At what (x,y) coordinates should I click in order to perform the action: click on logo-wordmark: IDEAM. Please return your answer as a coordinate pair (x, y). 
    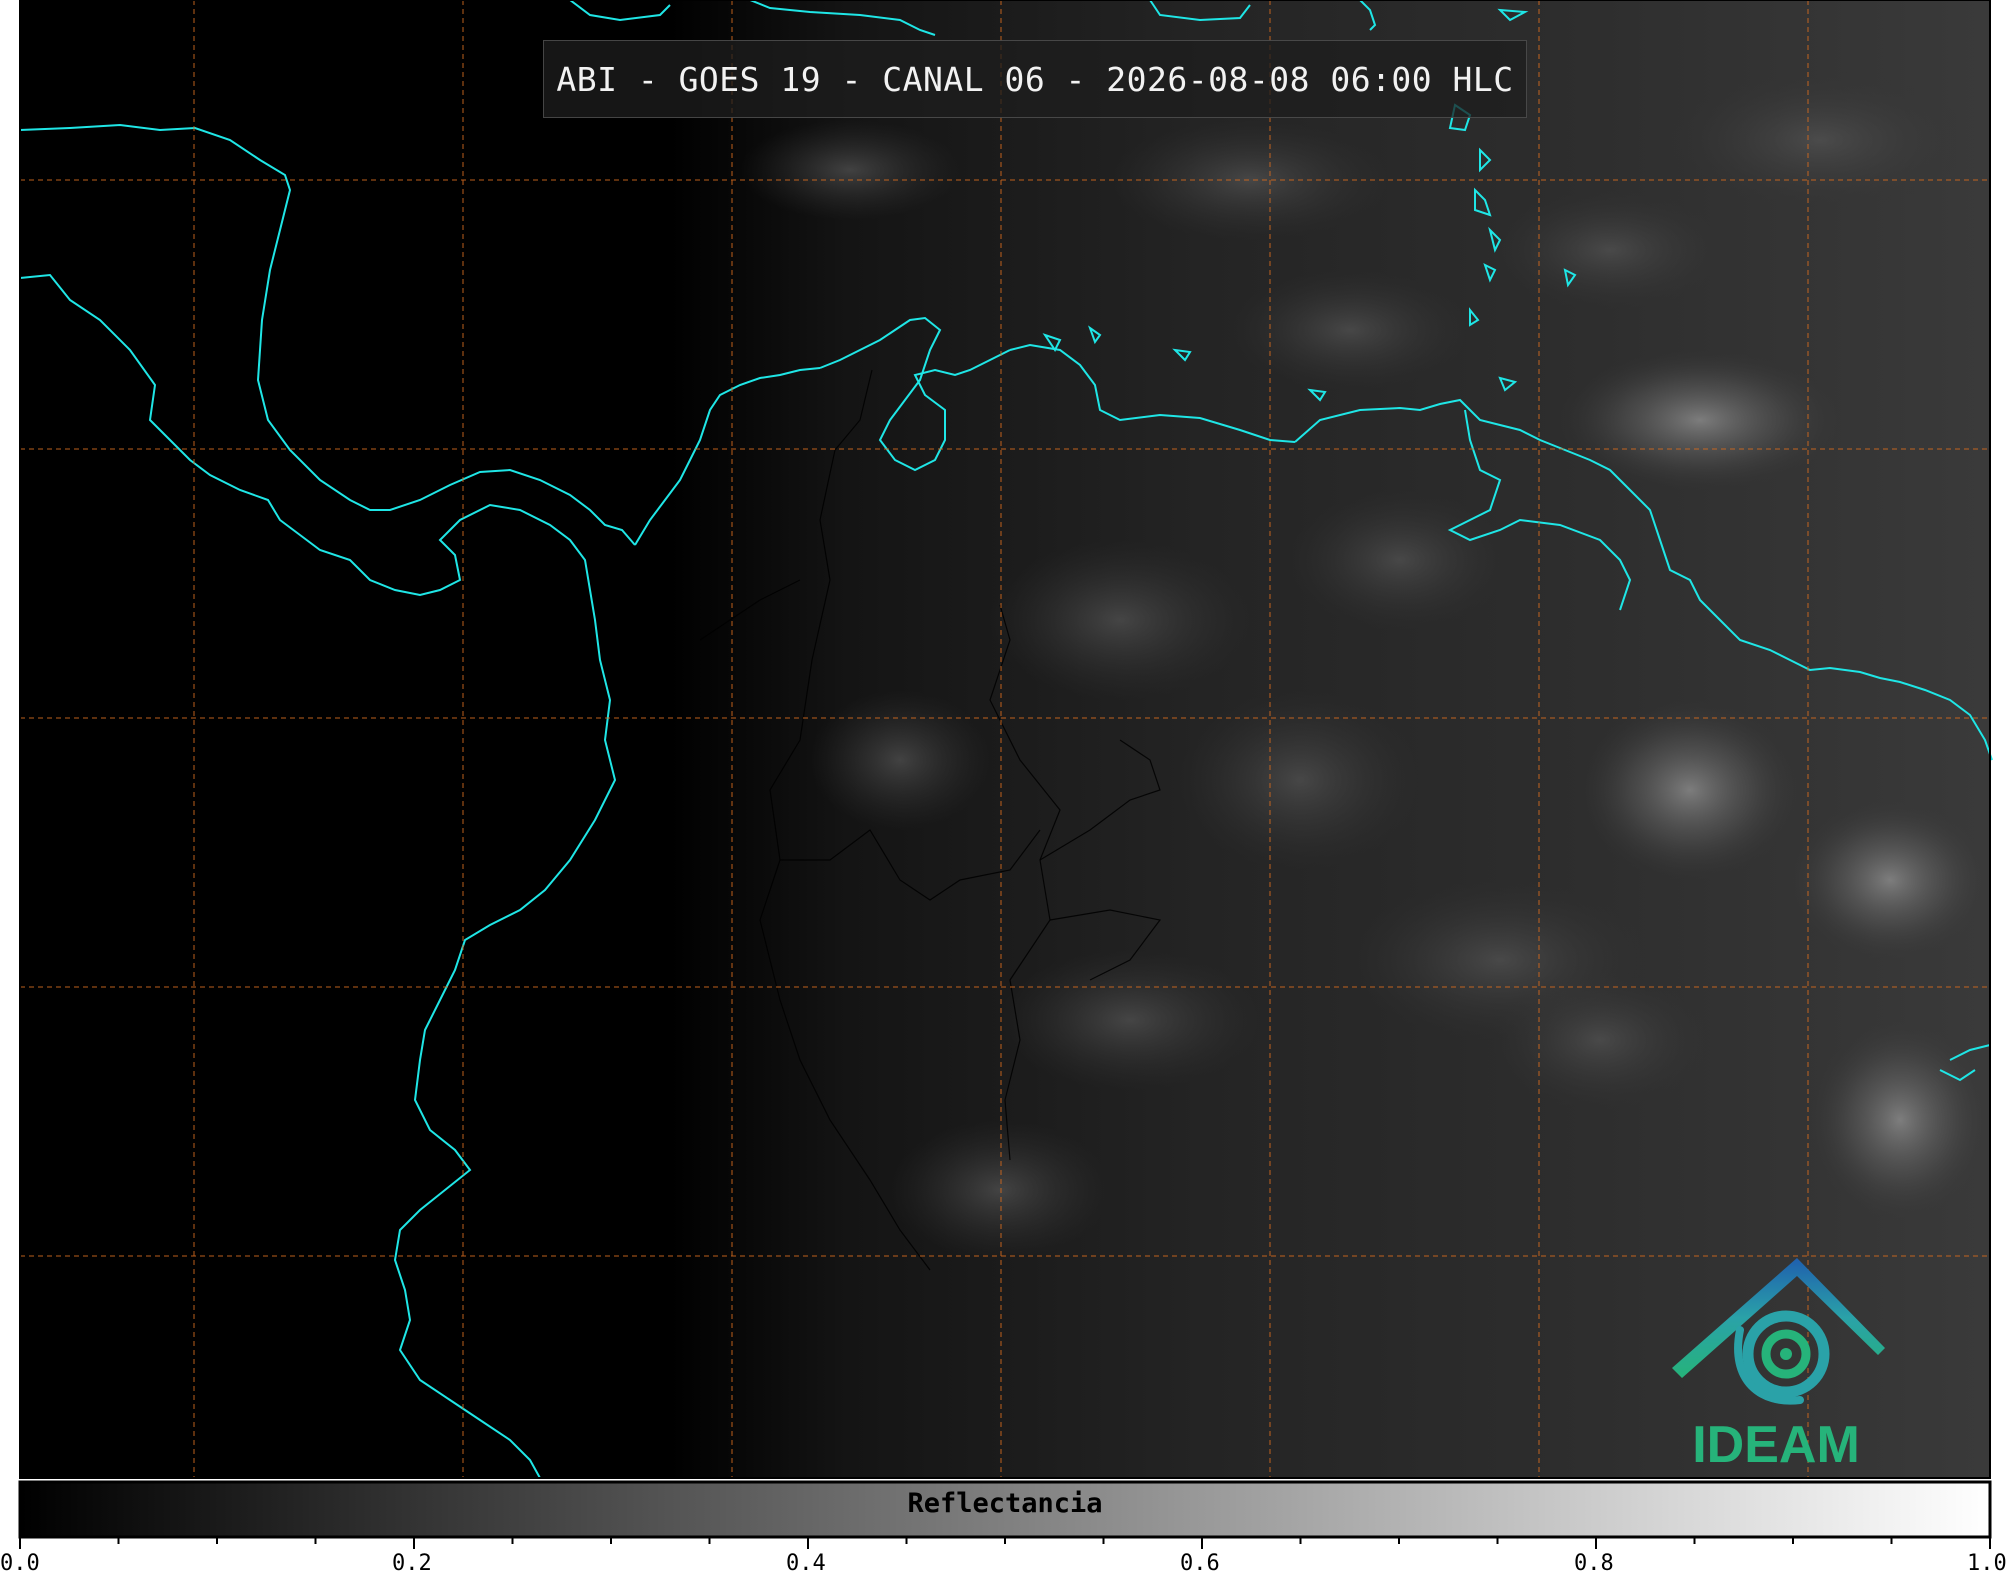
    Looking at the image, I should click on (1776, 1445).